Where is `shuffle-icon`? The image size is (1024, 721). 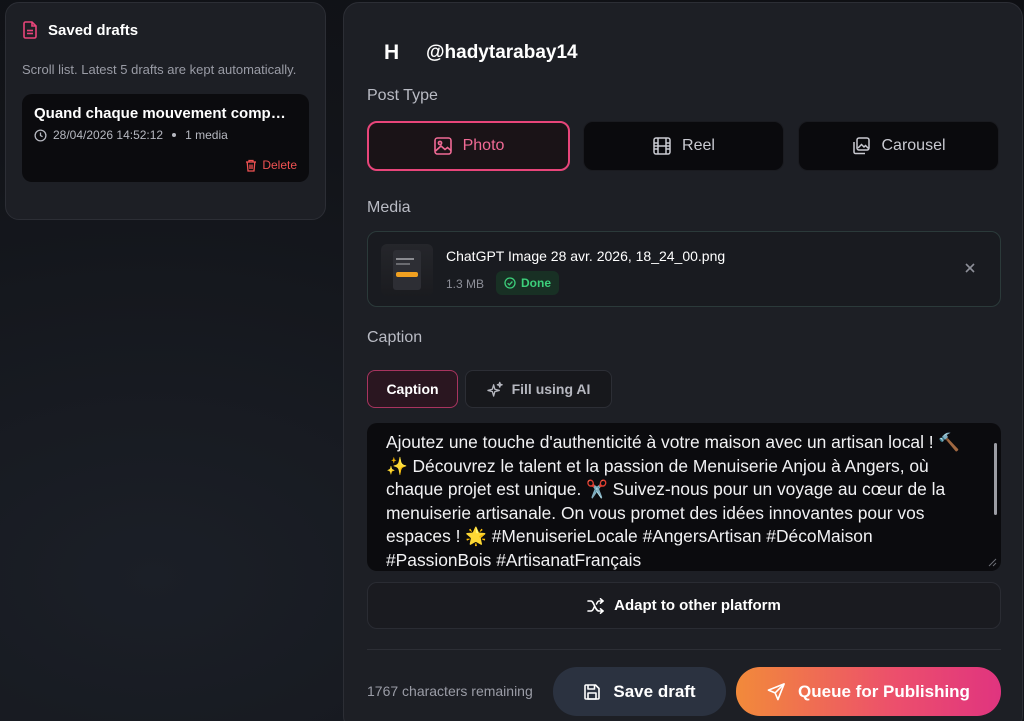
shuffle-icon is located at coordinates (595, 605).